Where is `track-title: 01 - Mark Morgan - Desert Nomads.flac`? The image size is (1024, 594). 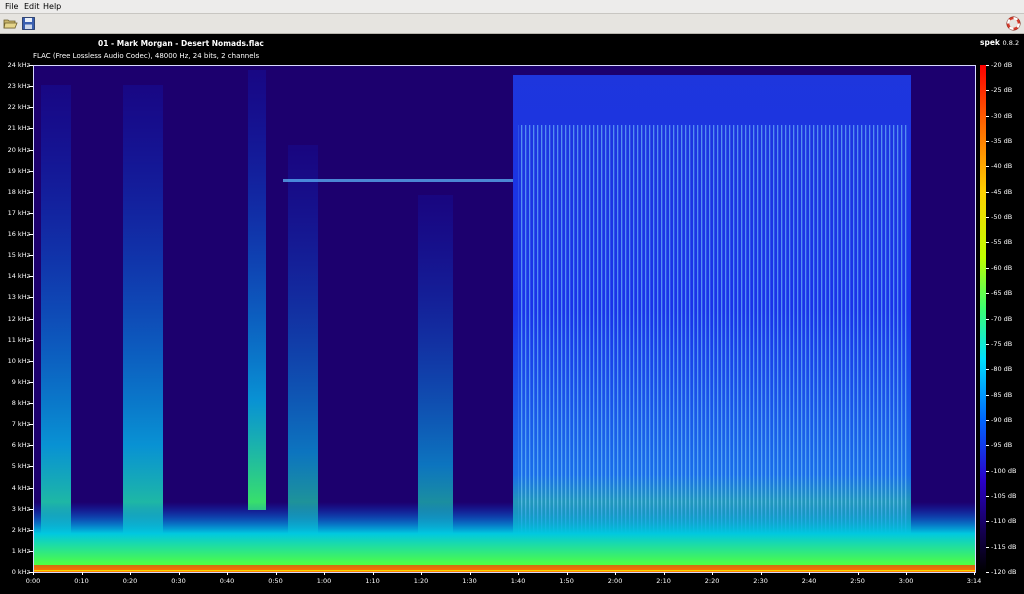
track-title: 01 - Mark Morgan - Desert Nomads.flac is located at coordinates (181, 43).